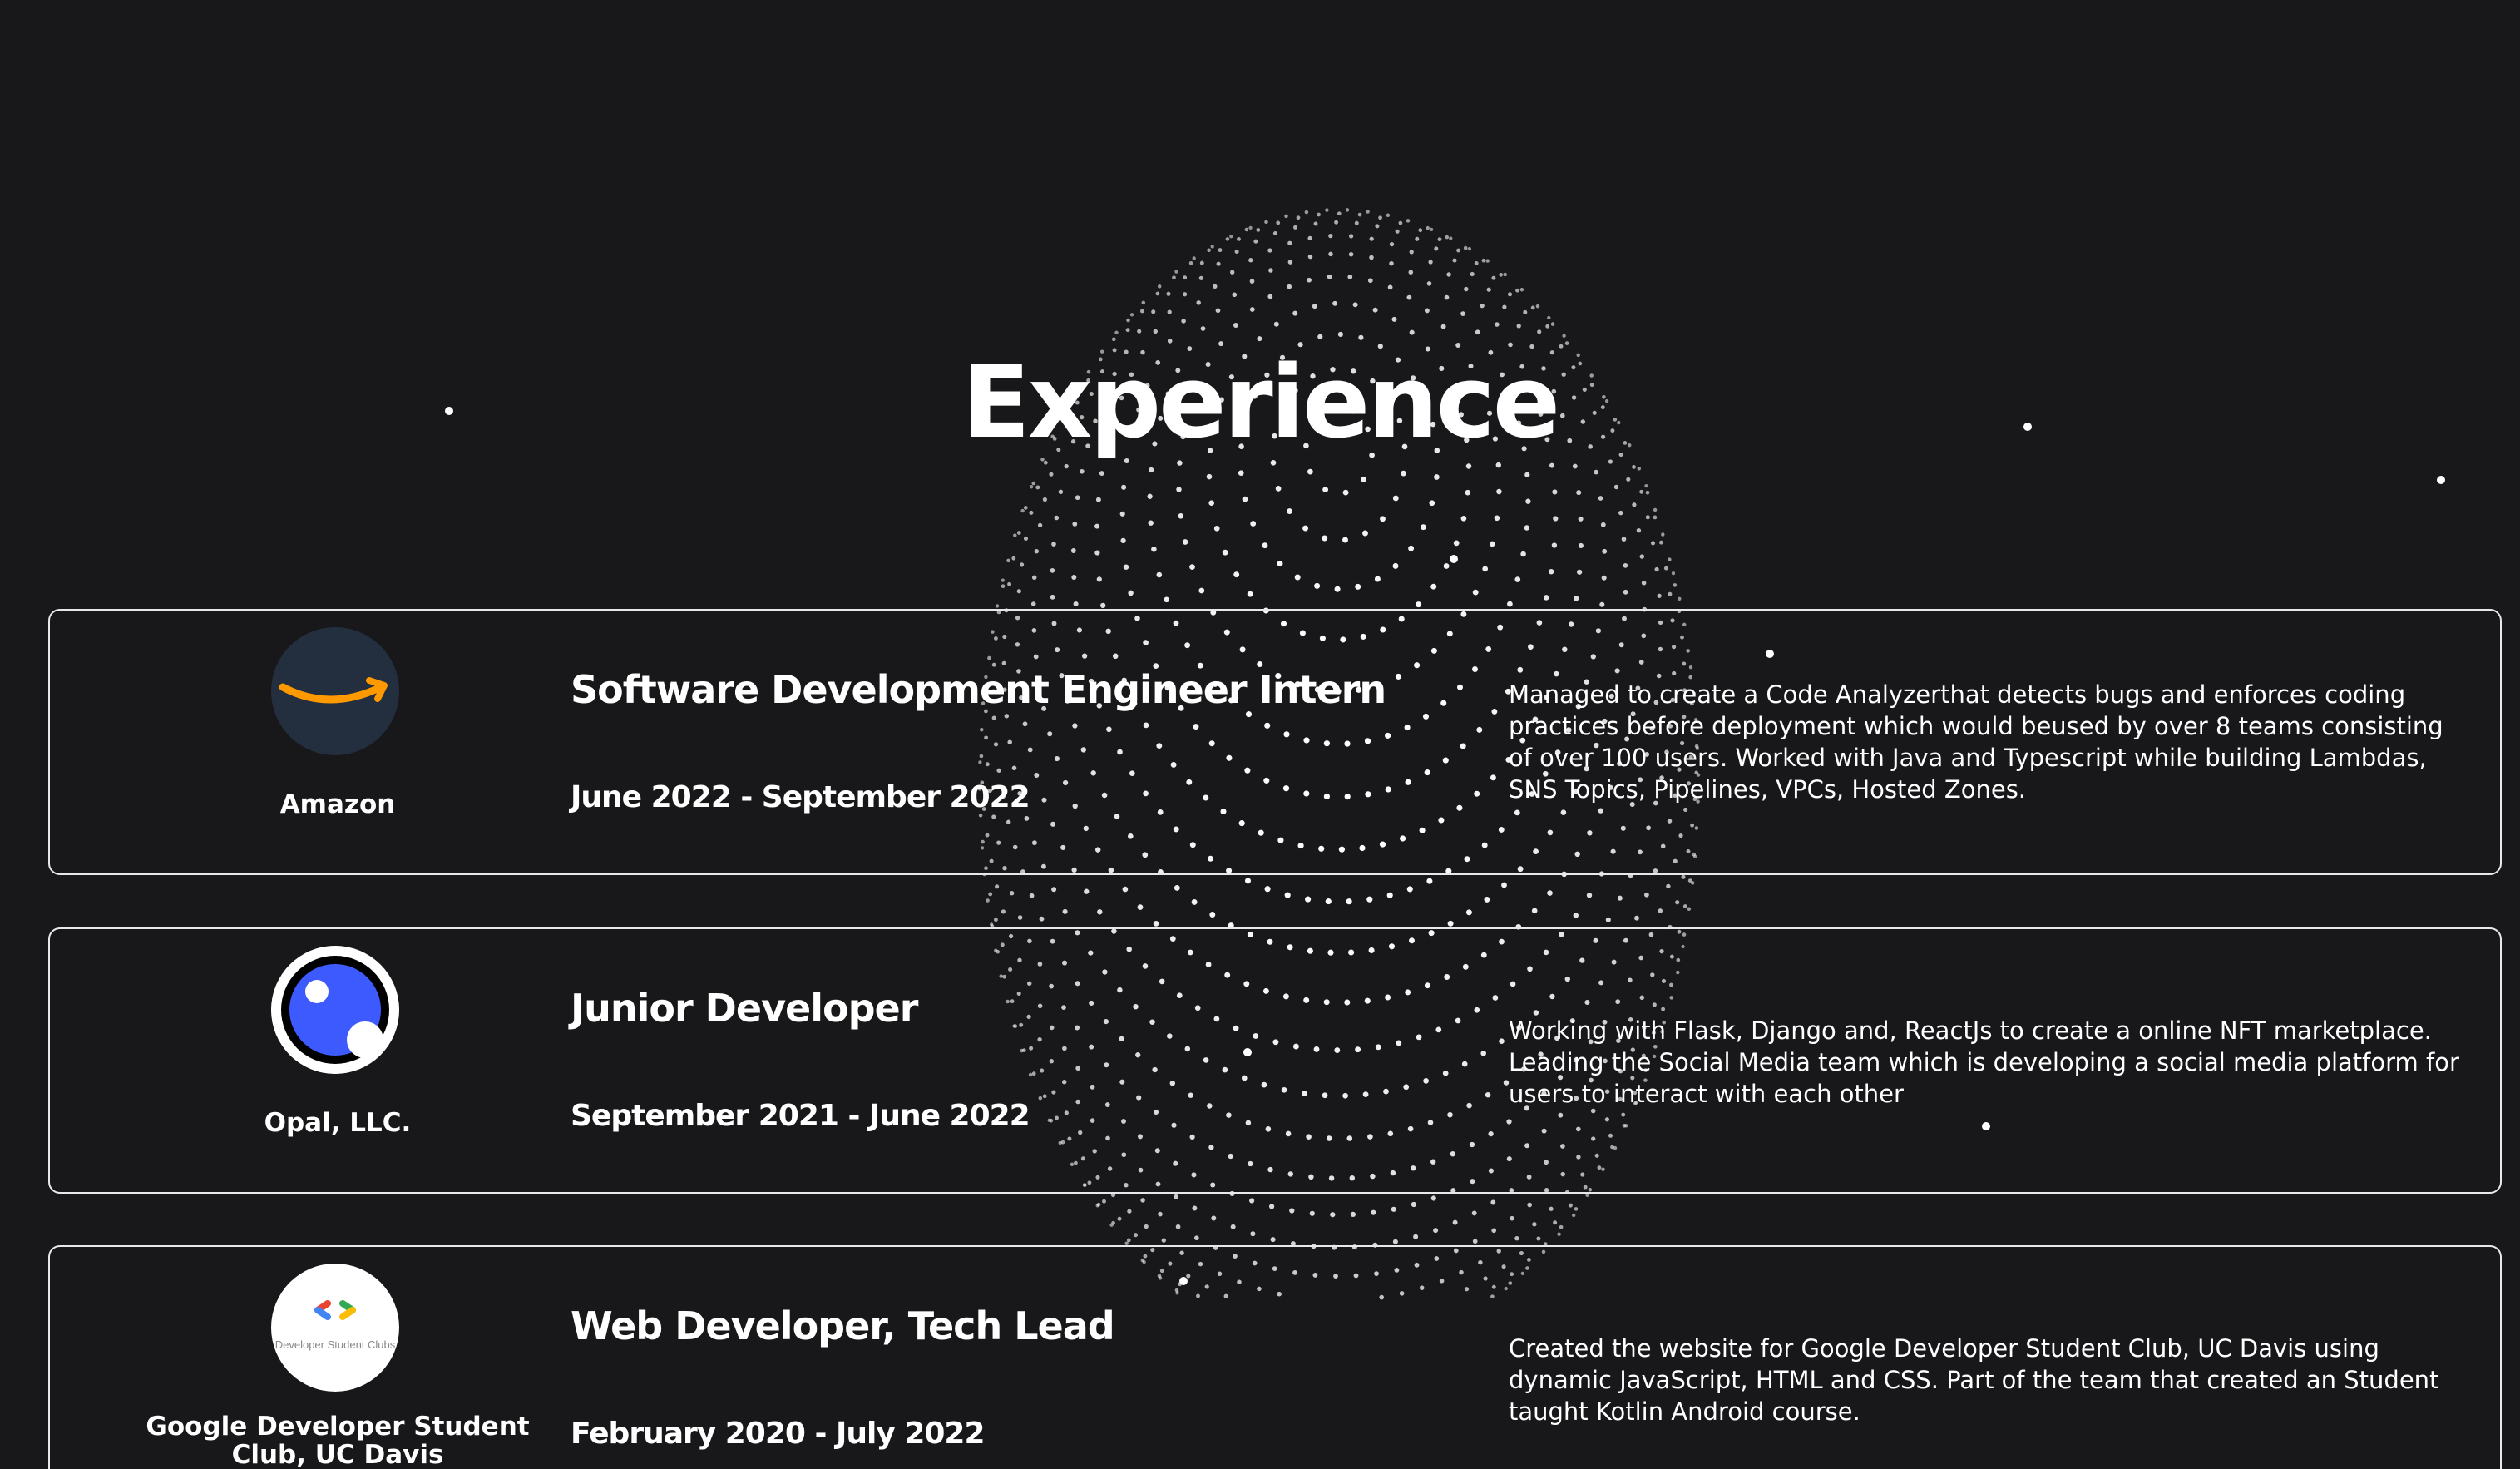 The image size is (2520, 1469). Describe the element at coordinates (338, 1440) in the screenshot. I see `company-name: Google Developer Student Club, UC Davis` at that location.